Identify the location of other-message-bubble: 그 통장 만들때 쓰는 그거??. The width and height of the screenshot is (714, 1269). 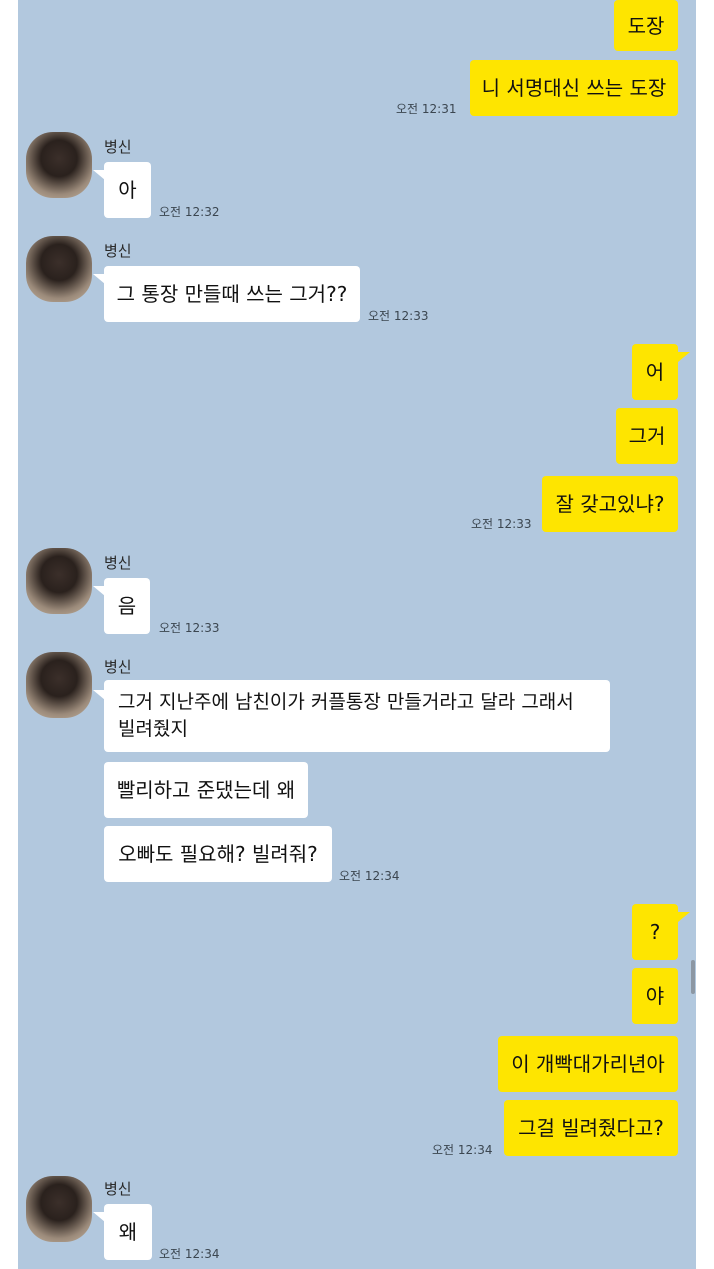
(232, 294).